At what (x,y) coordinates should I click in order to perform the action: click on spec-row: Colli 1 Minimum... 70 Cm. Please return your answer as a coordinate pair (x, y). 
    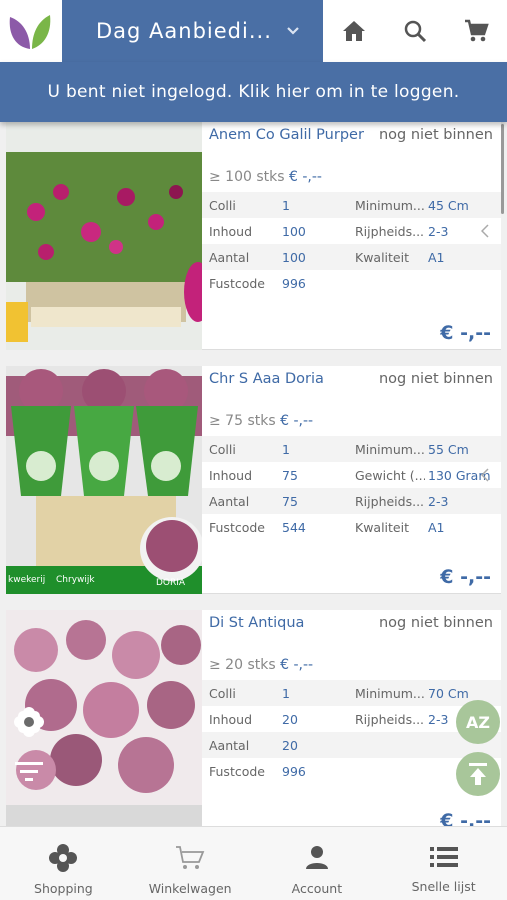
    Looking at the image, I should click on (351, 693).